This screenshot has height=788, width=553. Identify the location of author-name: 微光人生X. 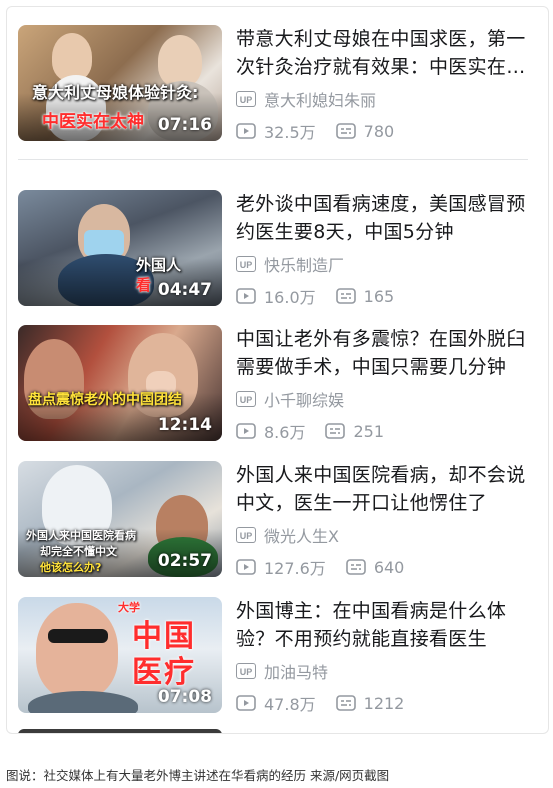
(301, 535).